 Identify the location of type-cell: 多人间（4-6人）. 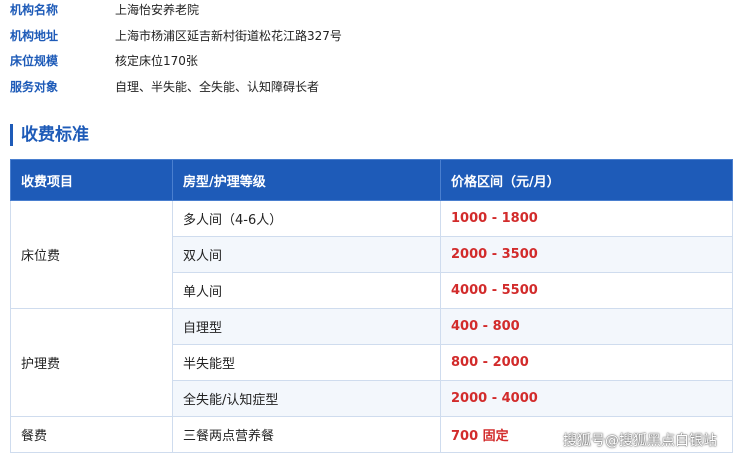
(306, 218).